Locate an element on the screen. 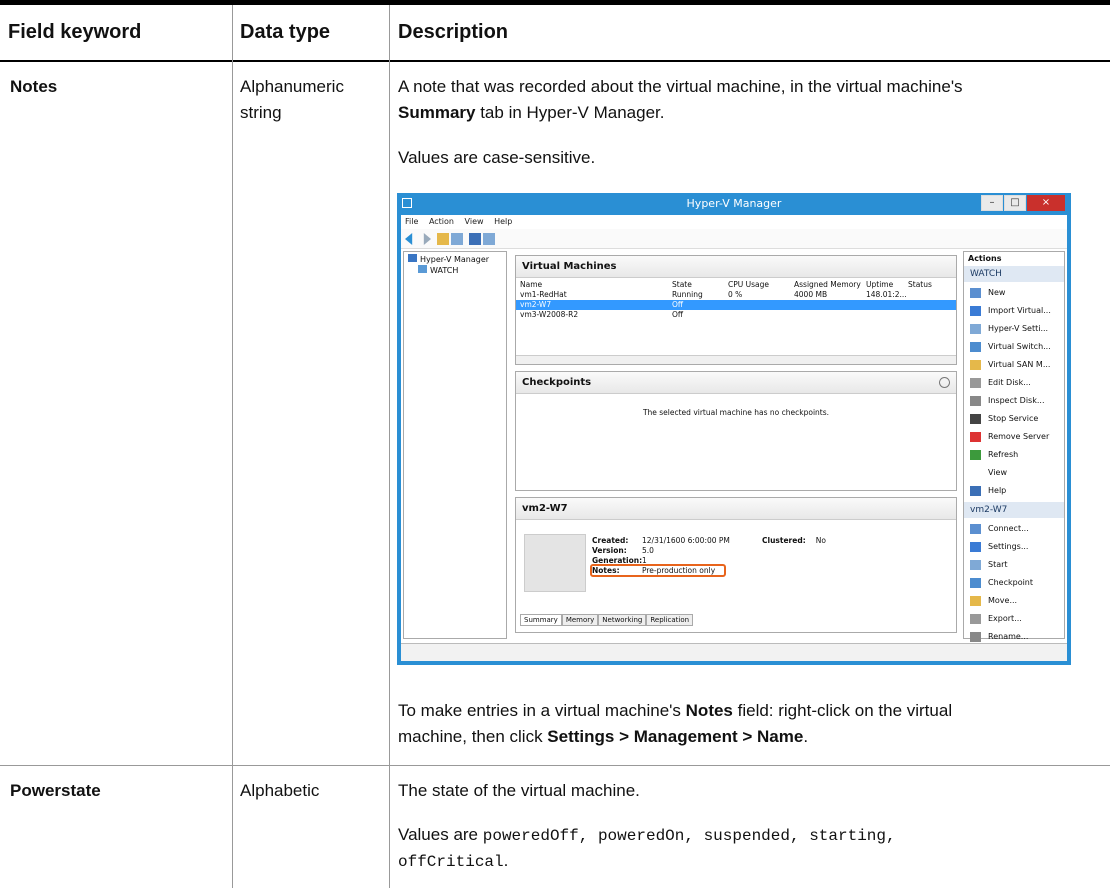  action-watch-7: Stop Service is located at coordinates (1014, 419).